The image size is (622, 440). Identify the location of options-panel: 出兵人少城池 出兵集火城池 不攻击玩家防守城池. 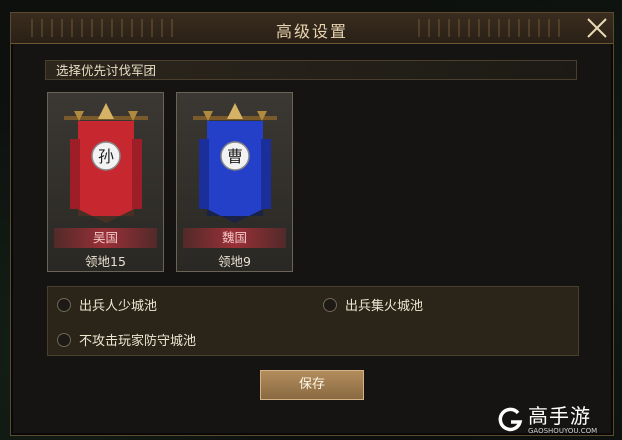
(313, 321).